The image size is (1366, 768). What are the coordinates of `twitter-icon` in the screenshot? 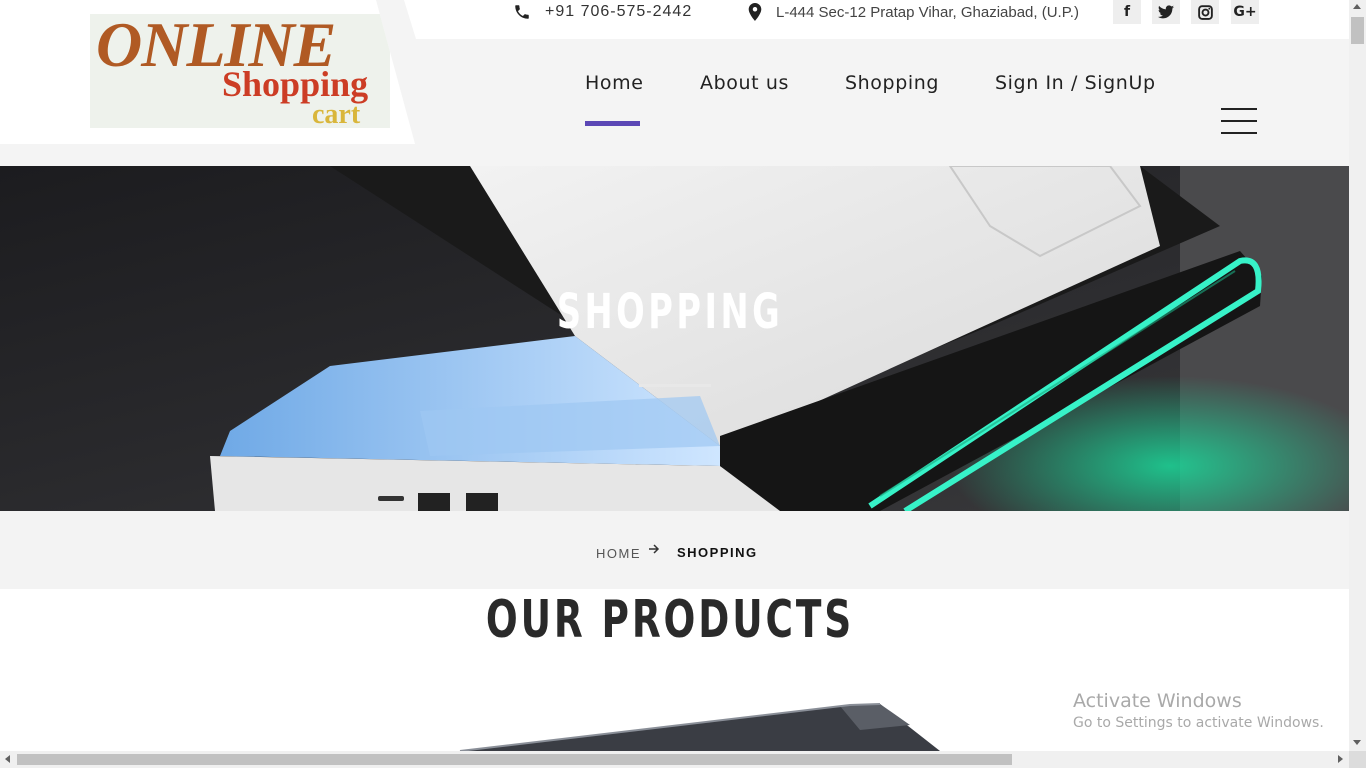 It's located at (1166, 12).